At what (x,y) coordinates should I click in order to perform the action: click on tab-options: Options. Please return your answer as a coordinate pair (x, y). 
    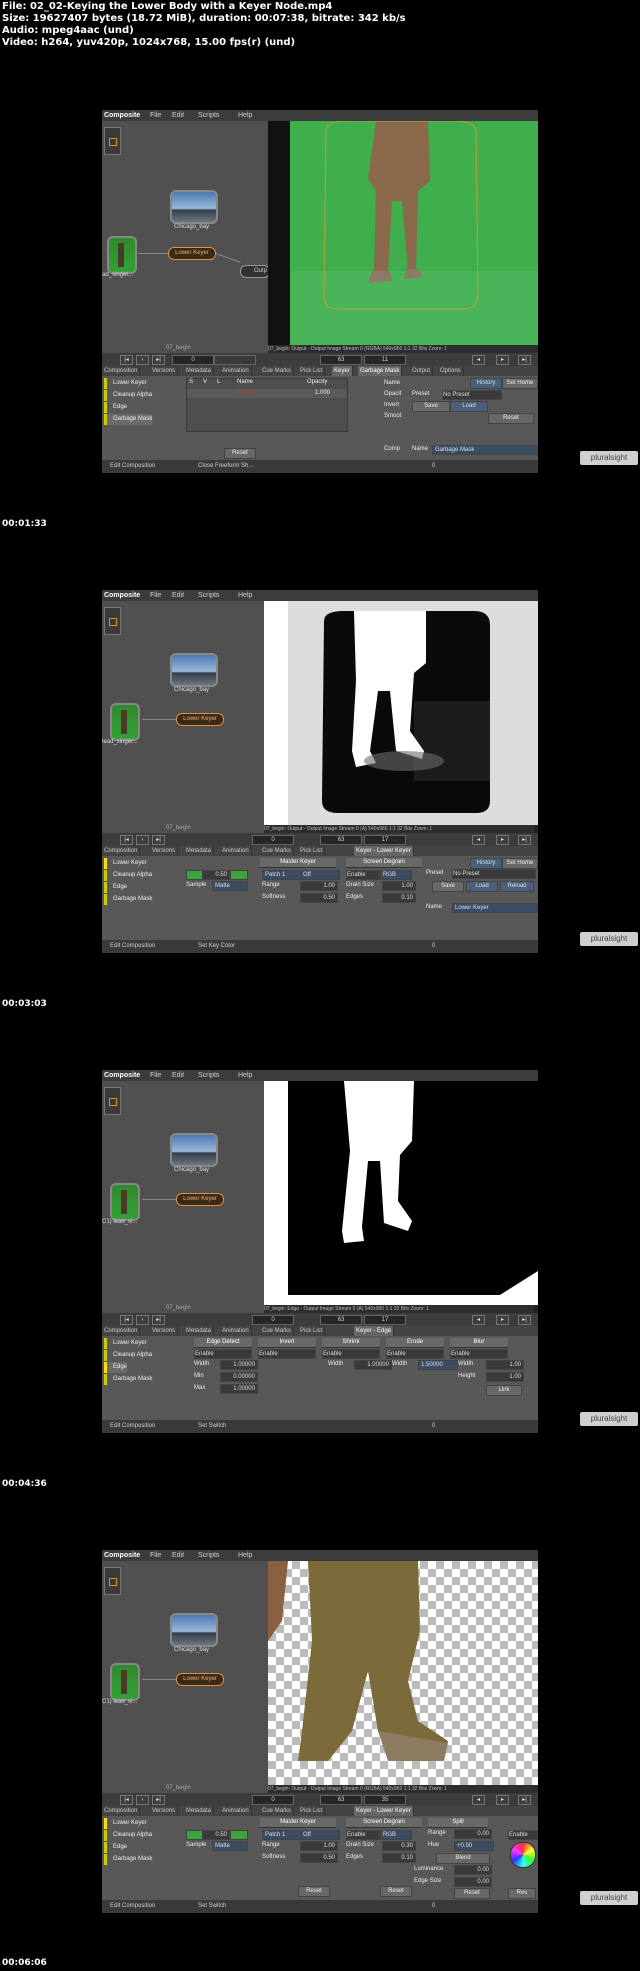
    Looking at the image, I should click on (451, 371).